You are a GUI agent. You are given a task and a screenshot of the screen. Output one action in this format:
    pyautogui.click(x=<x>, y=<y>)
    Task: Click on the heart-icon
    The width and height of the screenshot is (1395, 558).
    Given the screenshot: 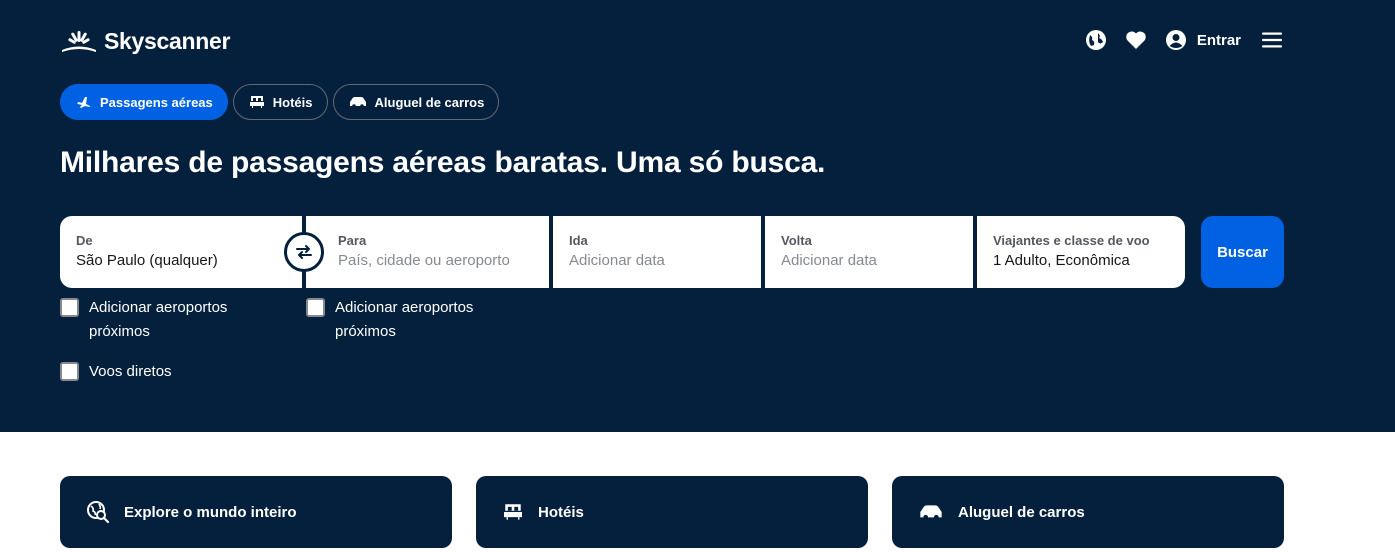 What is the action you would take?
    pyautogui.click(x=1136, y=40)
    